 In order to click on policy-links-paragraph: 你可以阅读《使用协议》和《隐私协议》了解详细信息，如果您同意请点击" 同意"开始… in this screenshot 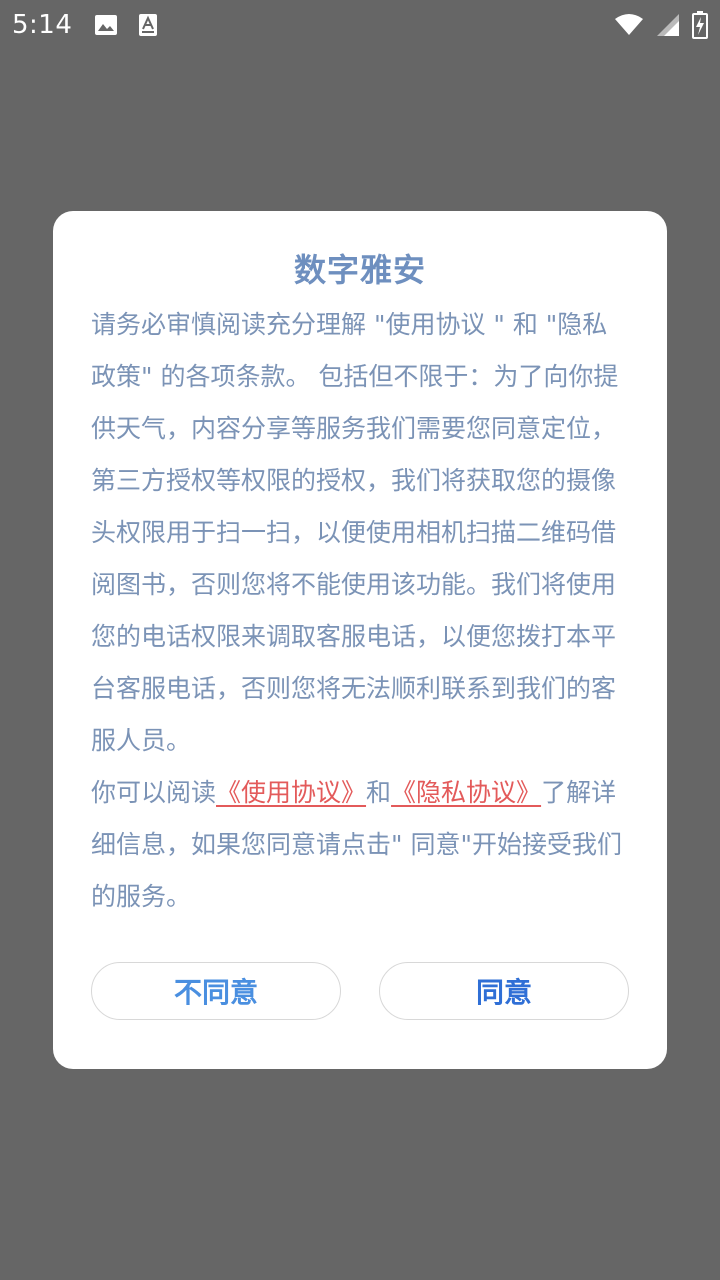, I will do `click(360, 845)`.